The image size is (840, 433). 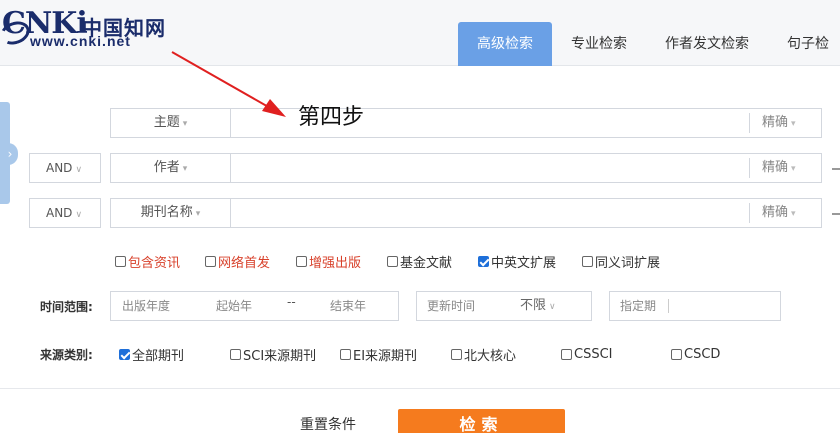 I want to click on option-include-news: 包含资讯, so click(x=147, y=261).